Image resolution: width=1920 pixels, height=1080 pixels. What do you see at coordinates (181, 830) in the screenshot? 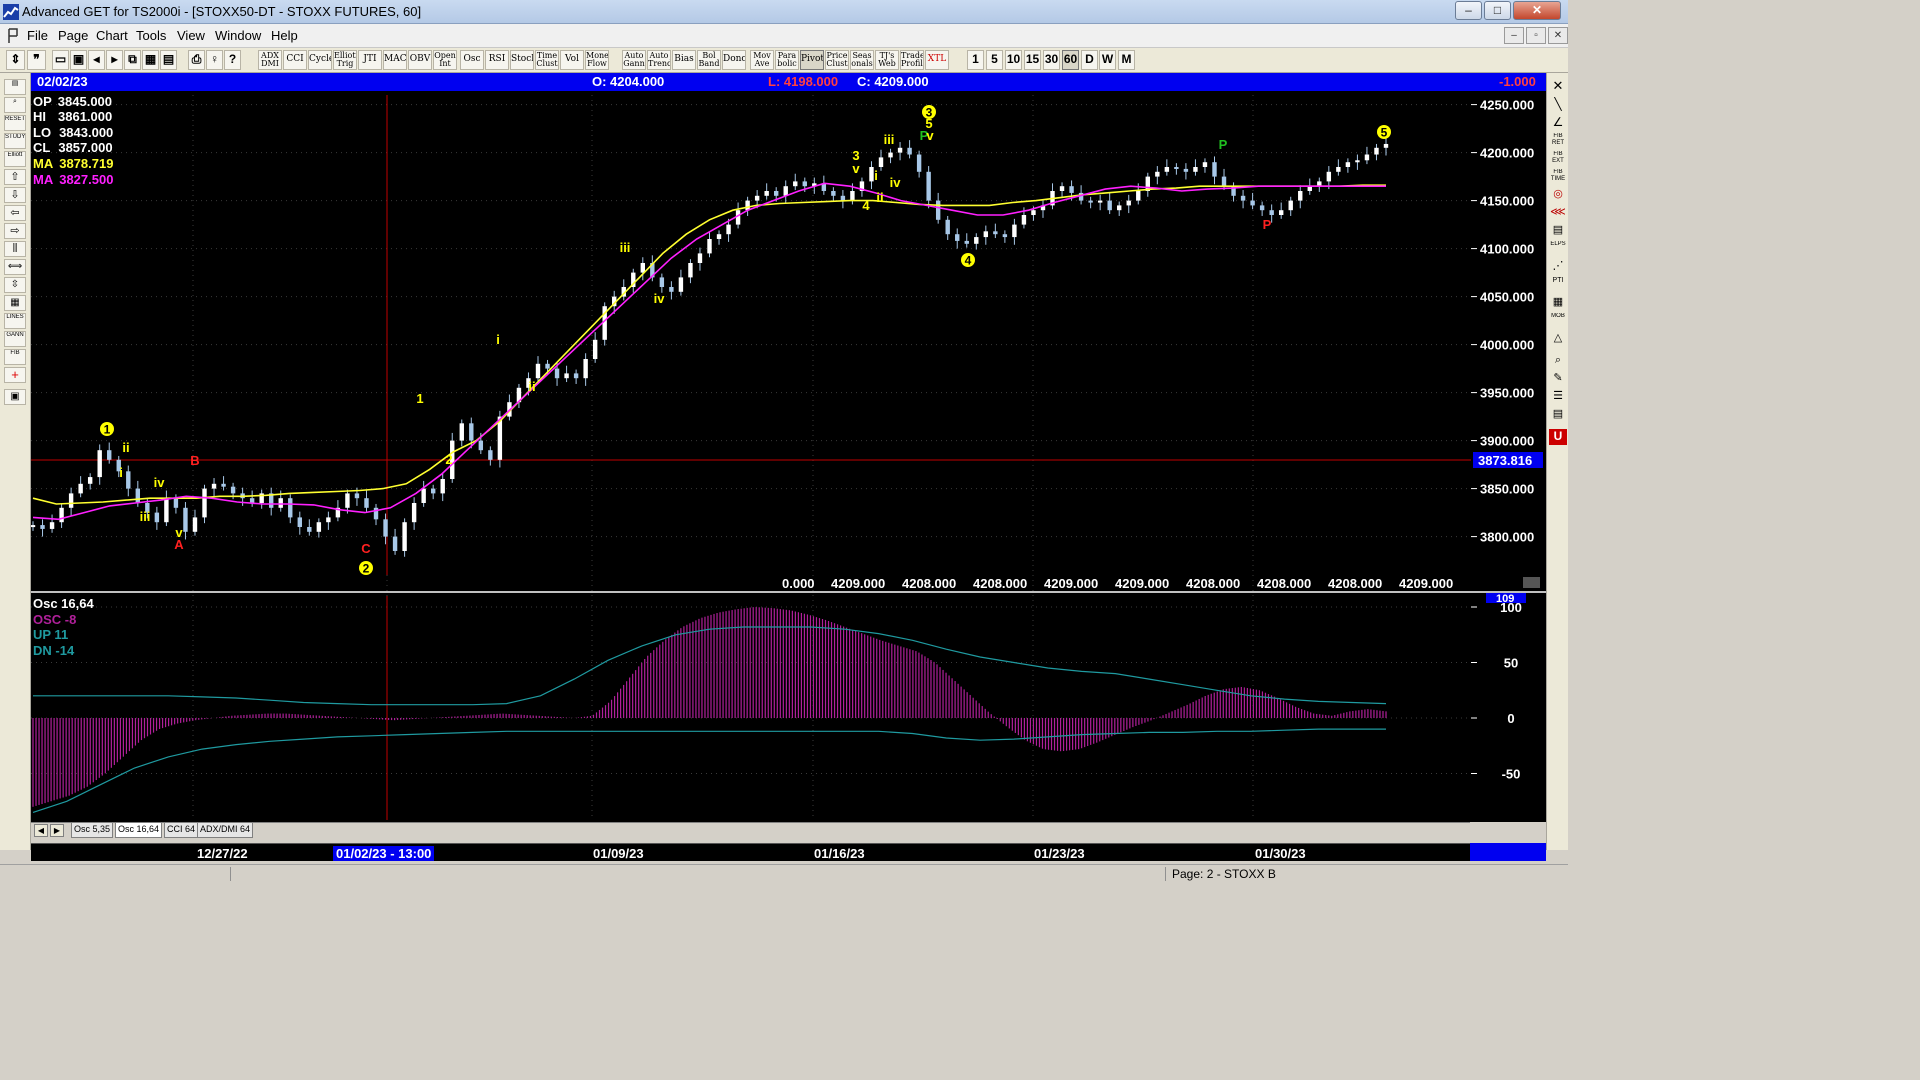
I see `tab-cci-64: CCI 64` at bounding box center [181, 830].